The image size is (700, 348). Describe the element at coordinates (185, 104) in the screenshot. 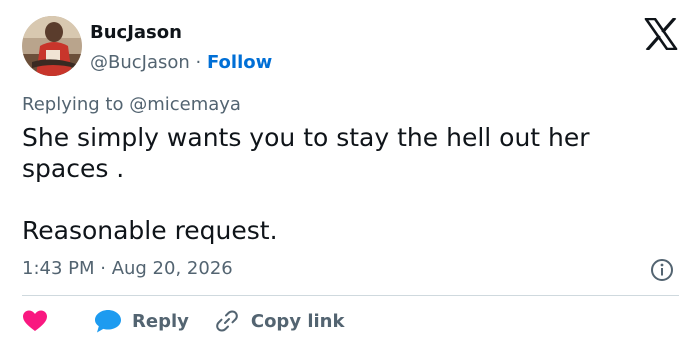

I see `reply-mention-link: @micemaya` at that location.